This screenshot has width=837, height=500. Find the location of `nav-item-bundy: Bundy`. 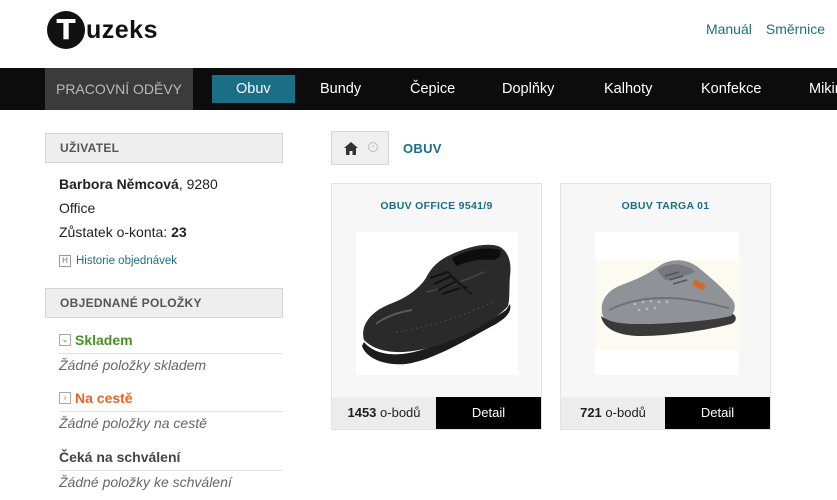

nav-item-bundy: Bundy is located at coordinates (340, 89).